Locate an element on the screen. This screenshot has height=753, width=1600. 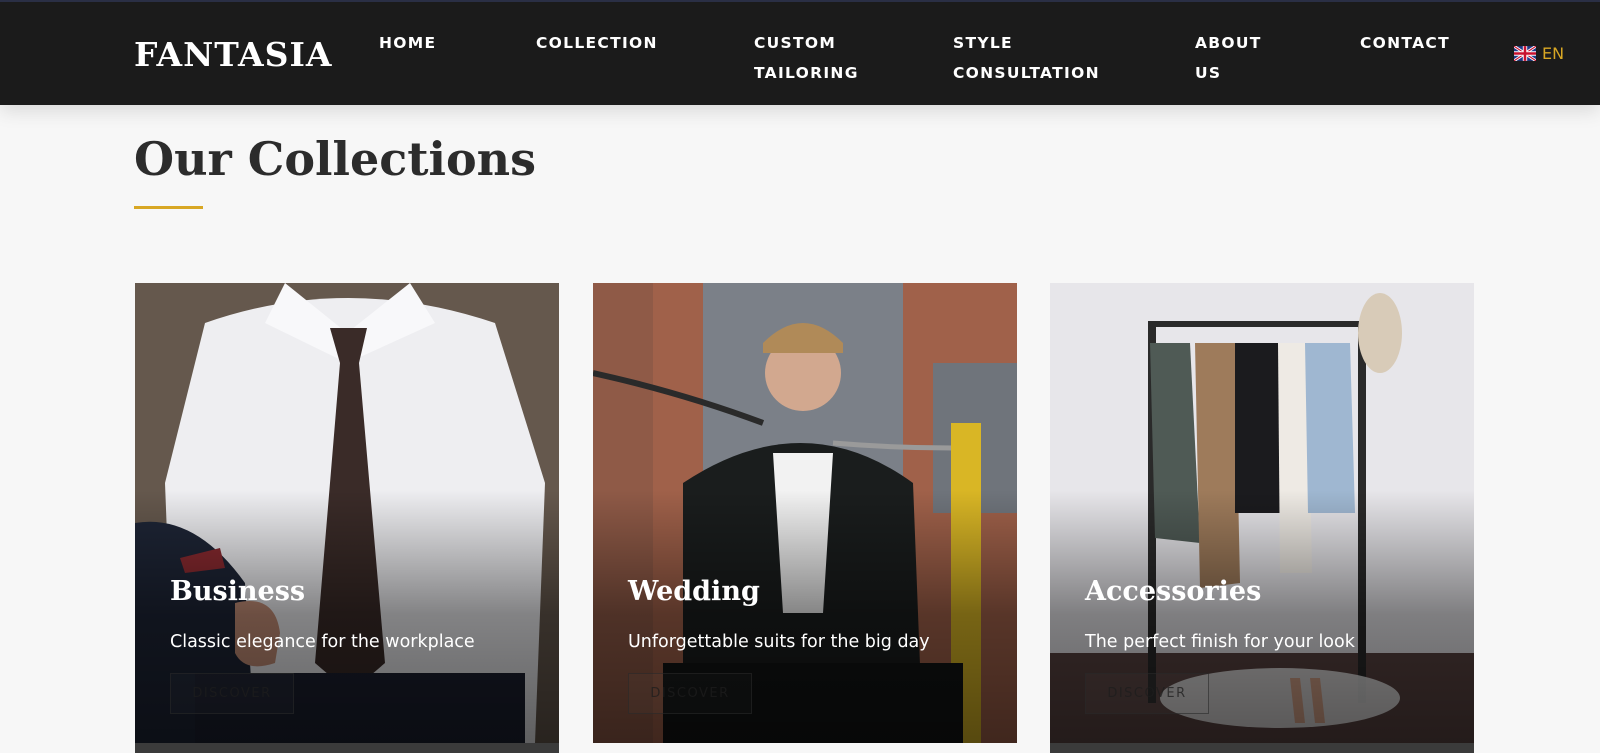
nav-collection: COLLECTION is located at coordinates (597, 43).